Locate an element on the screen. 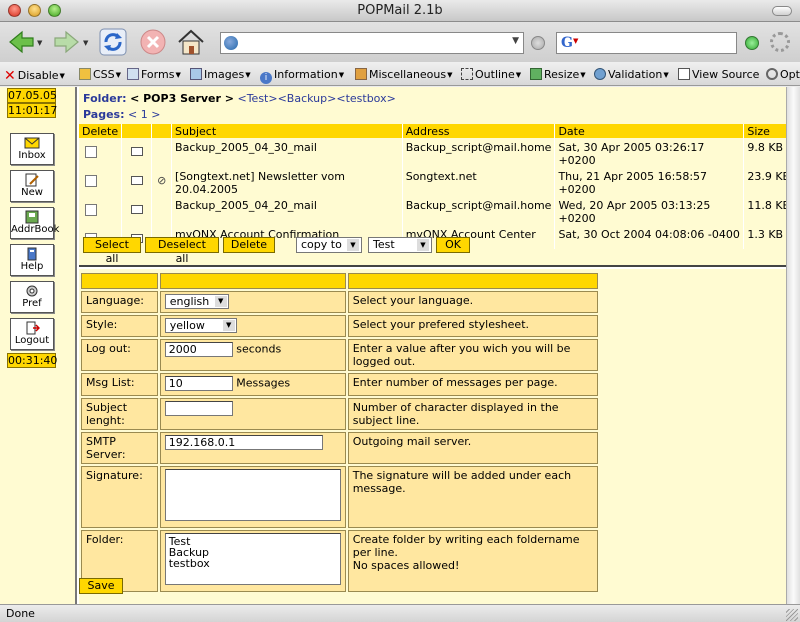 The height and width of the screenshot is (622, 800). devbar-images-menu: Images▼ is located at coordinates (220, 74).